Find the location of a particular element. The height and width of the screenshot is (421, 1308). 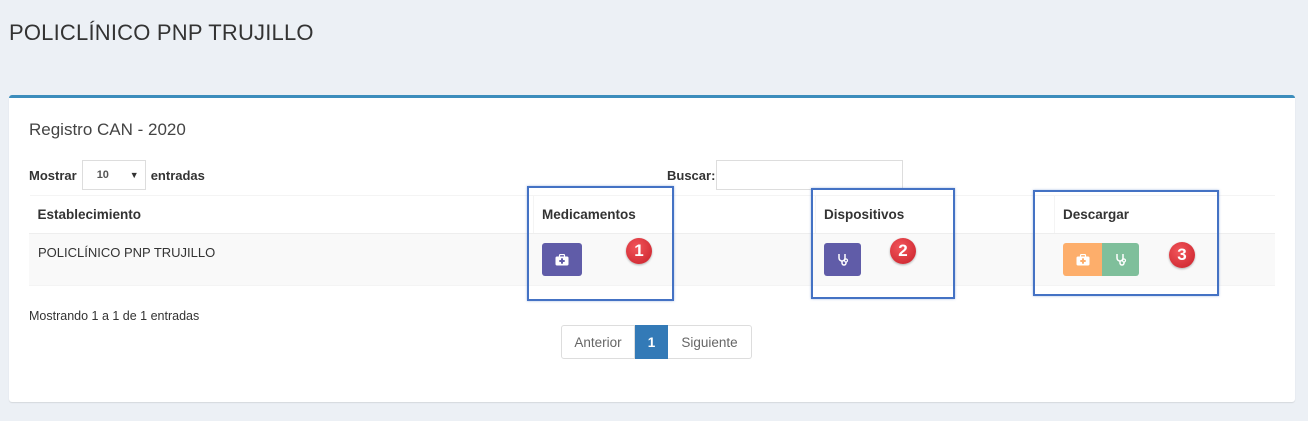

length-value: 10 is located at coordinates (102, 175).